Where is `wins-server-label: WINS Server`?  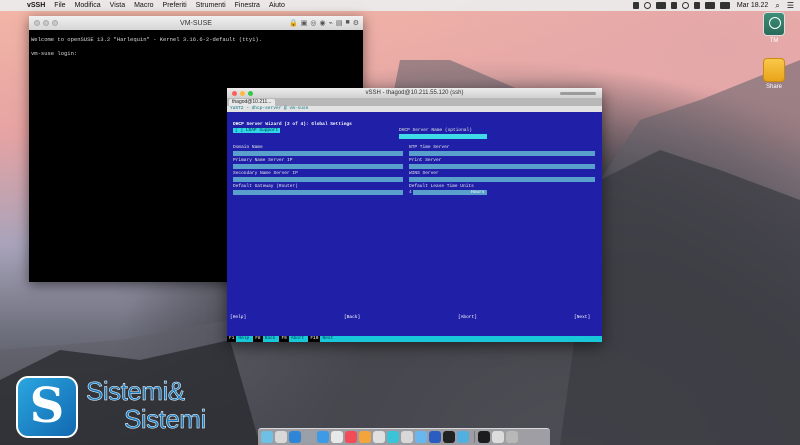 wins-server-label: WINS Server is located at coordinates (424, 173).